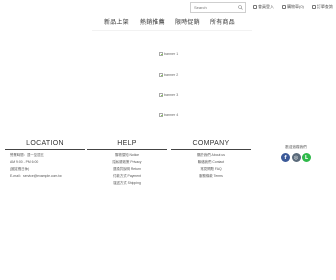 The image size is (336, 280). I want to click on company-link-about: 關於我們 About us, so click(211, 155).